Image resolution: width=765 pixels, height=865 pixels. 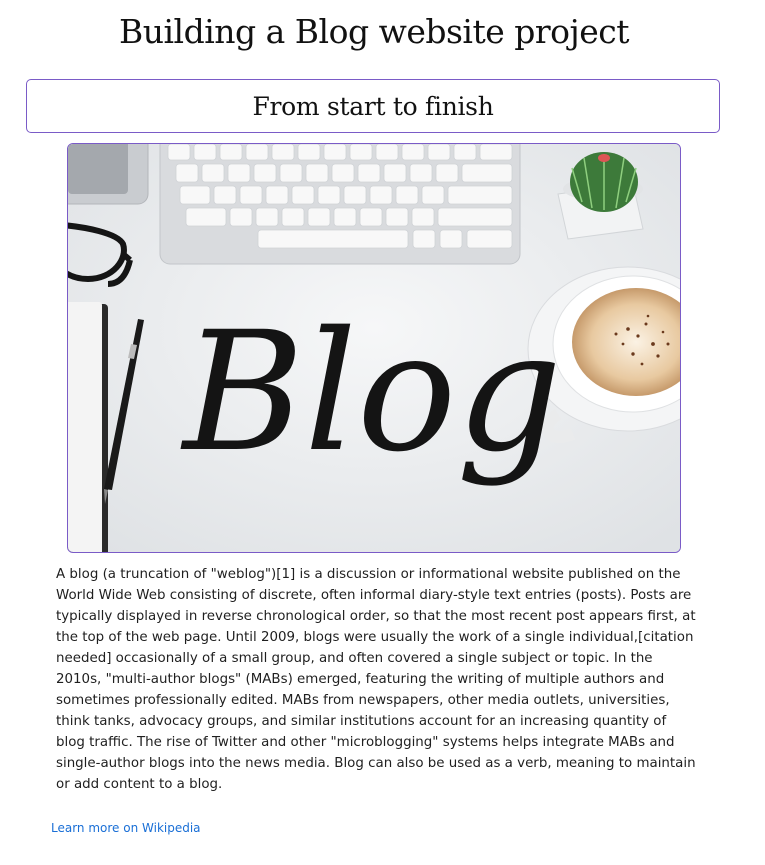 I want to click on wikipedia-link: Learn more on Wikipedia, so click(x=126, y=828).